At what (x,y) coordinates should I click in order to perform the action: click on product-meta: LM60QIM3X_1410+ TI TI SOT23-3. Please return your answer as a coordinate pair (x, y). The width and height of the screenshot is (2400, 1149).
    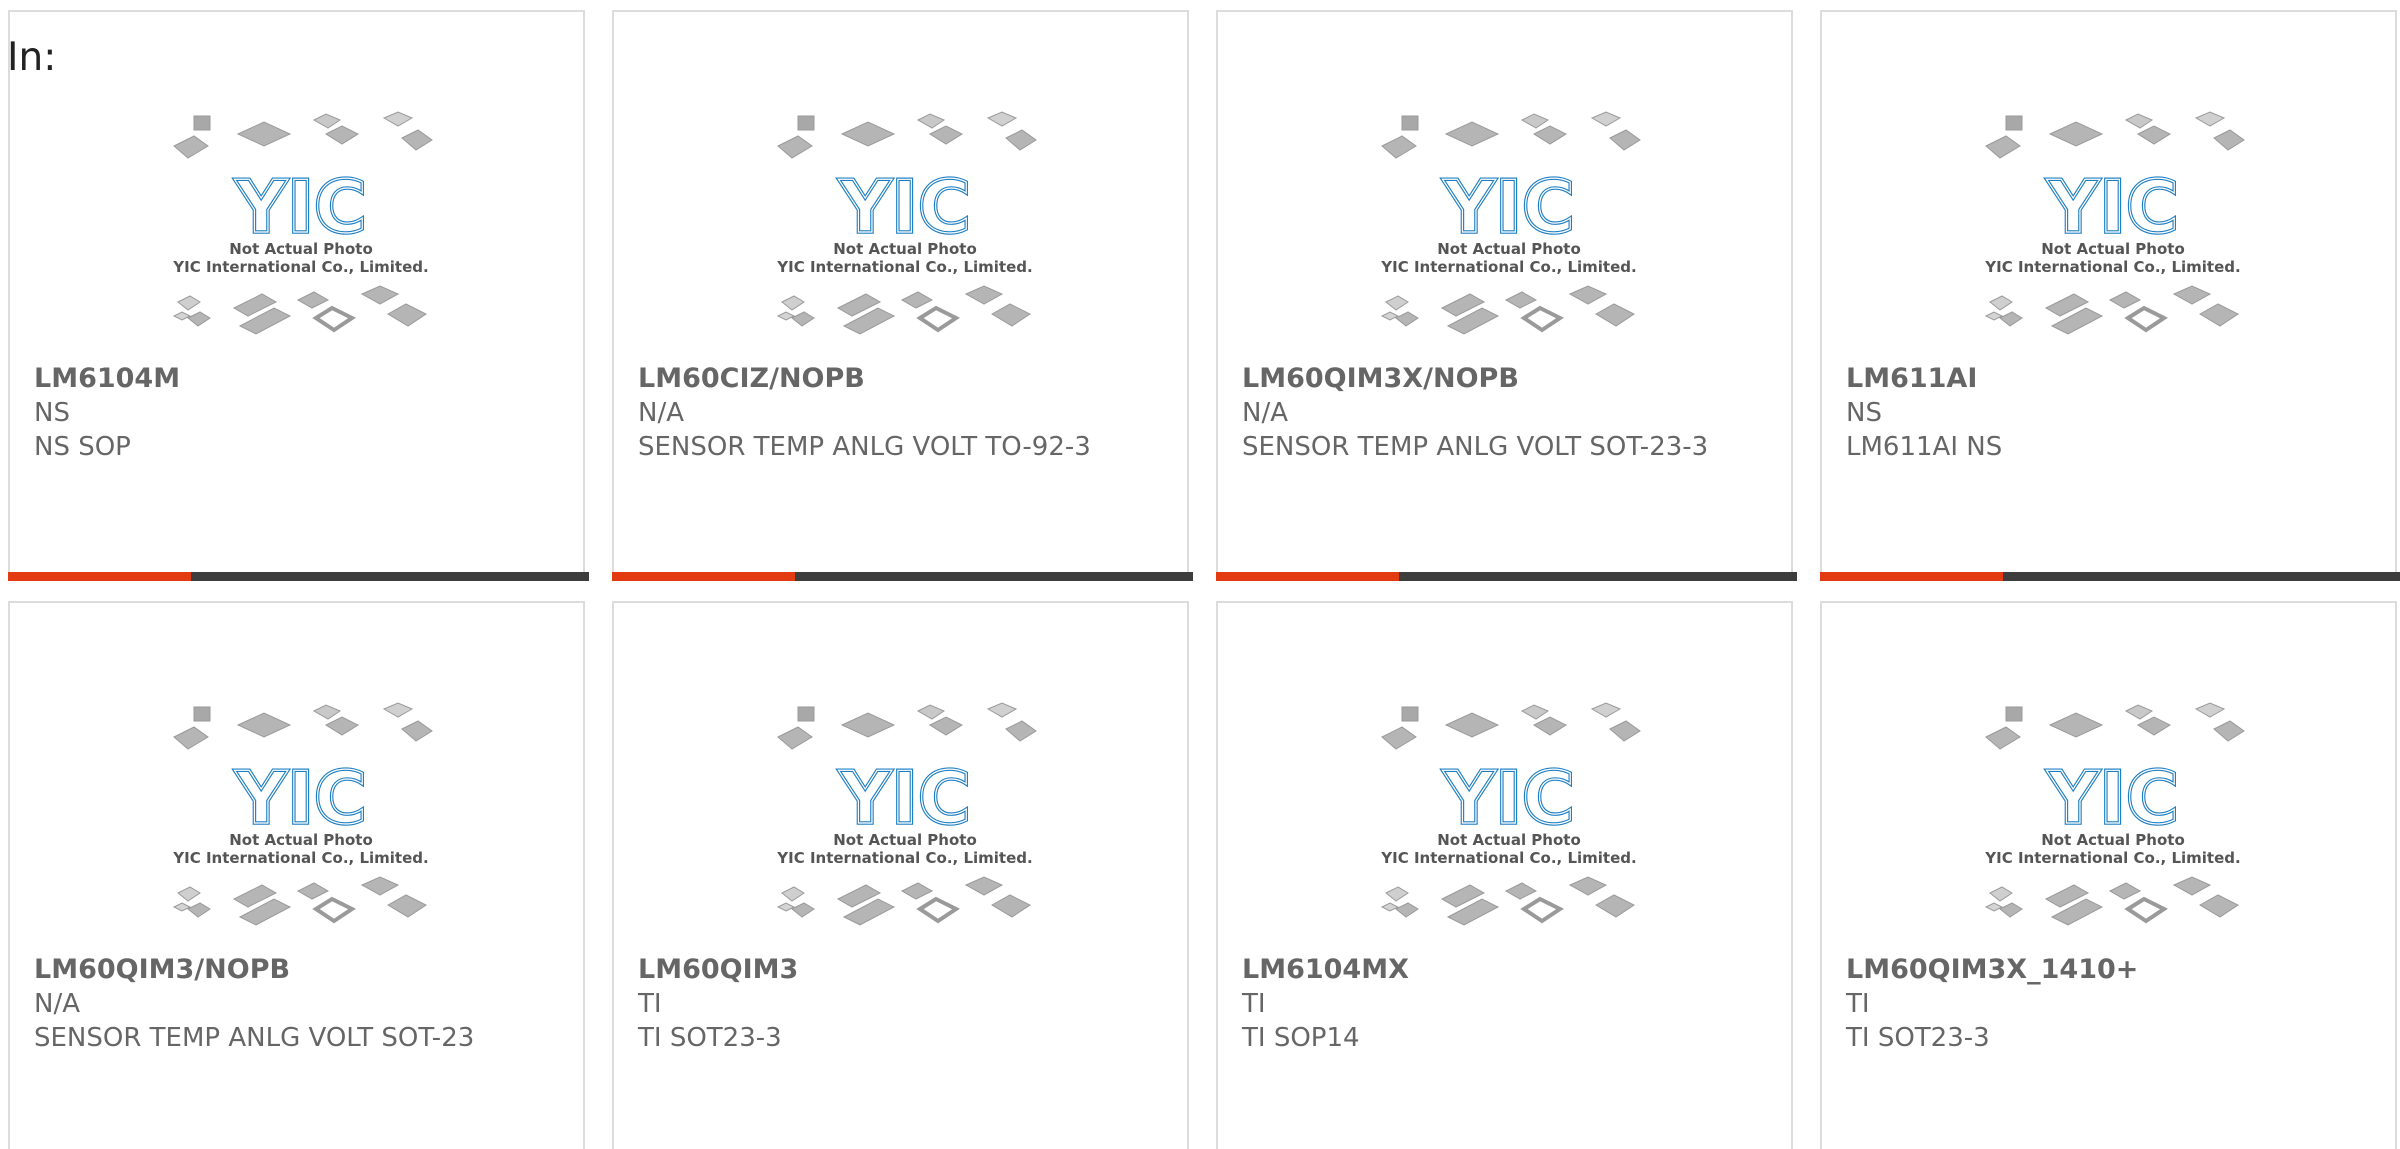
    Looking at the image, I should click on (2081, 1004).